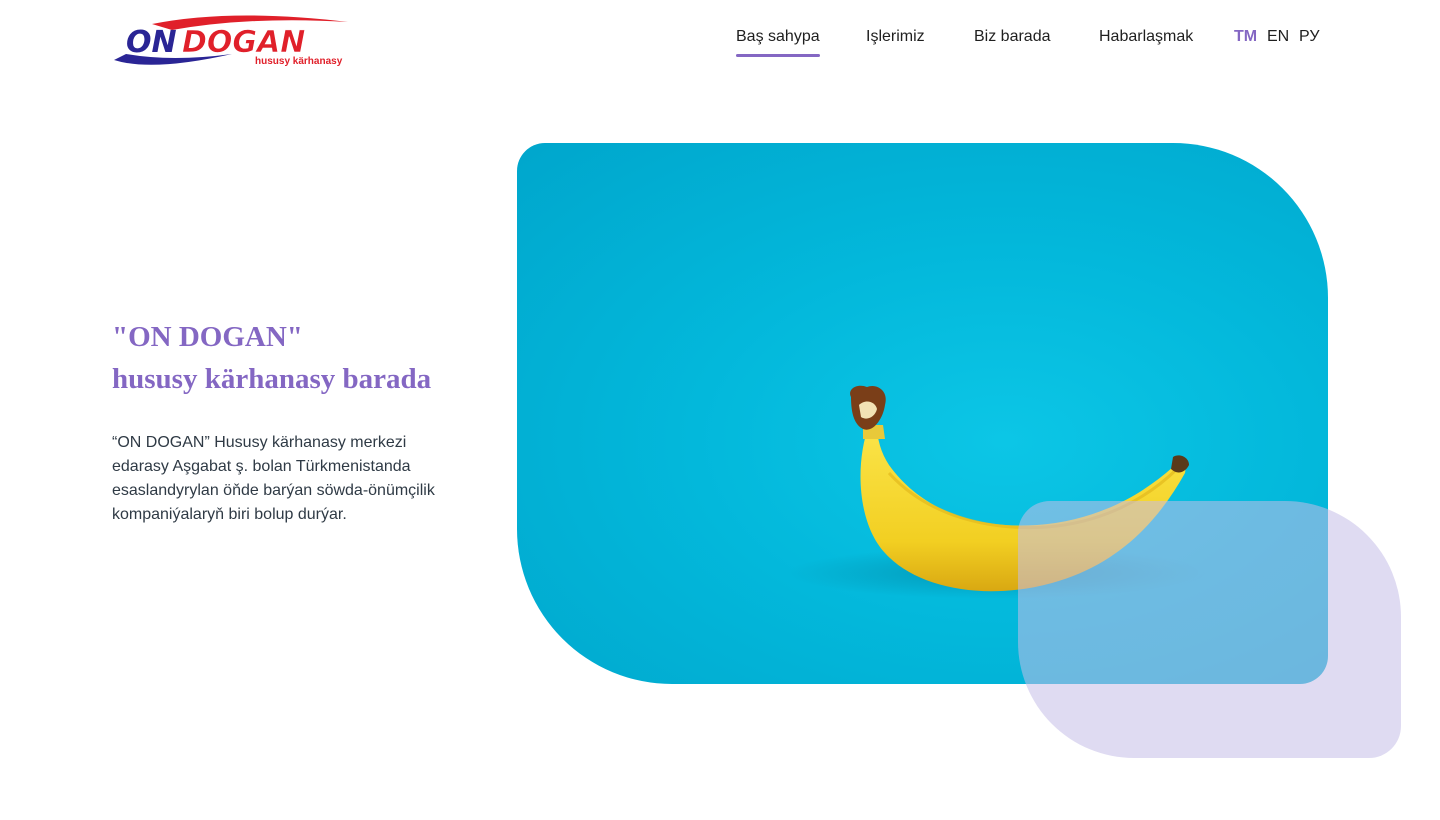 The width and height of the screenshot is (1440, 820). Describe the element at coordinates (1012, 37) in the screenshot. I see `nav-item-about: Biz barada` at that location.